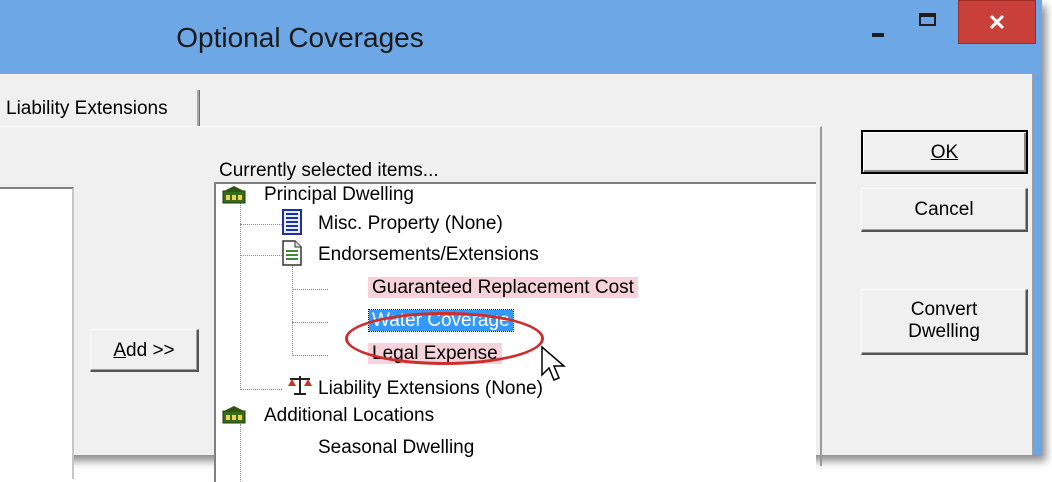 The image size is (1052, 482). What do you see at coordinates (944, 309) in the screenshot?
I see `convert-label-line1: Convert` at bounding box center [944, 309].